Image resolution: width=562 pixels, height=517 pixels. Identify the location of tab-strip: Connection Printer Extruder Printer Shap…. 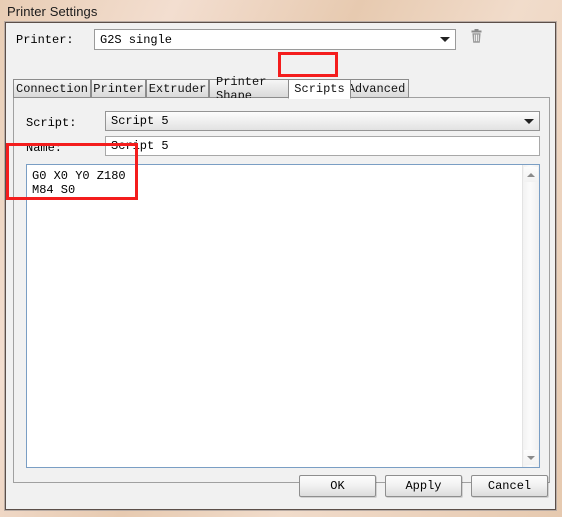
(281, 89).